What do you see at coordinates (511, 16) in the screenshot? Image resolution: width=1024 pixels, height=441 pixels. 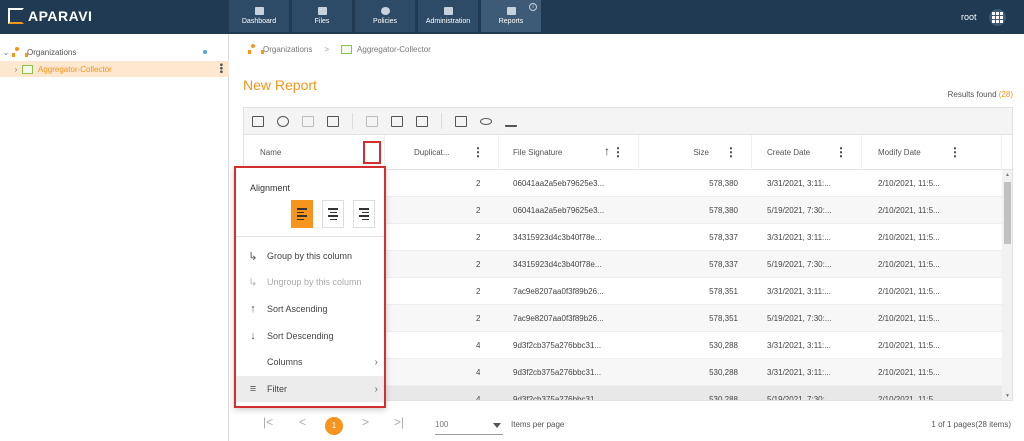 I see `nav-reports: Reports i` at bounding box center [511, 16].